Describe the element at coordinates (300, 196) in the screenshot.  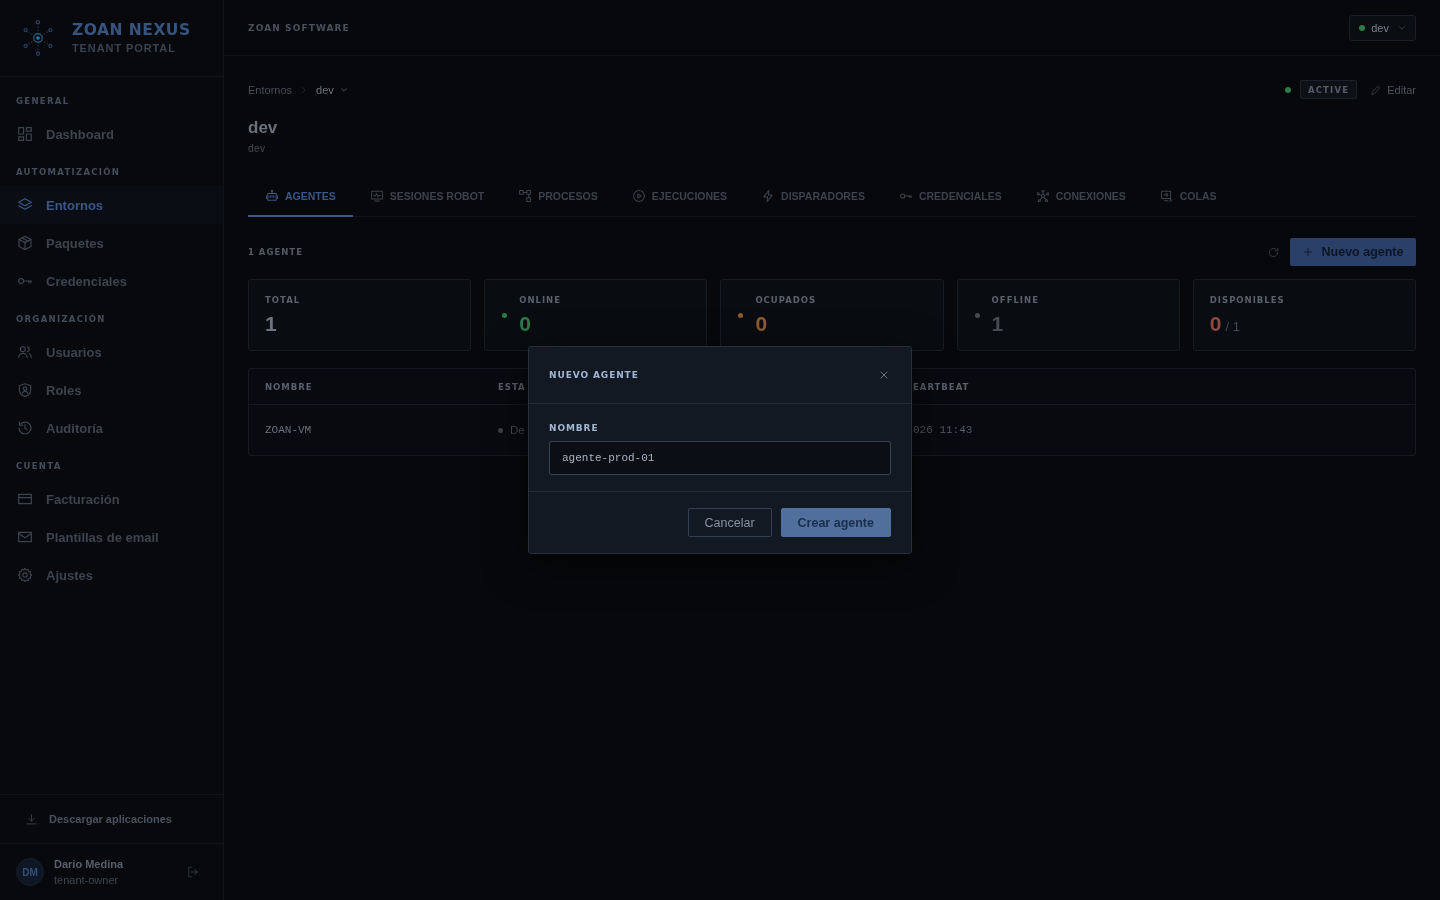
I see `tab: AGENTES` at that location.